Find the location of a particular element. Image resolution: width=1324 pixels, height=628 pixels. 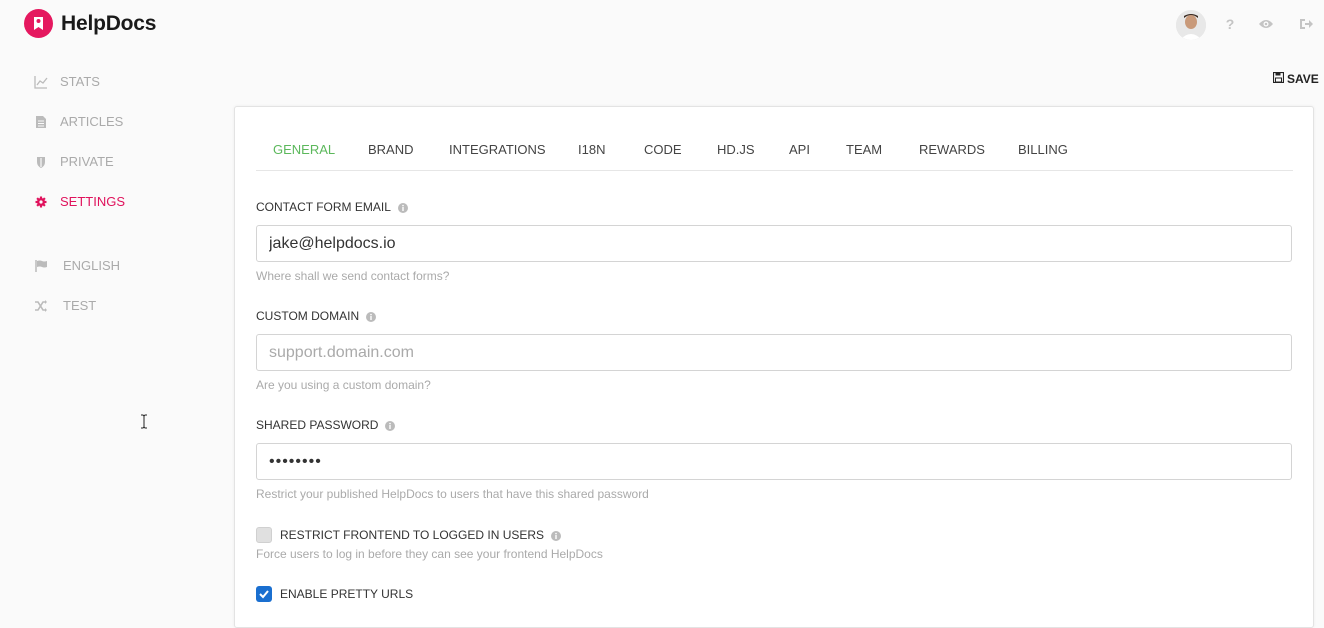

shared-password-field is located at coordinates (774, 461).